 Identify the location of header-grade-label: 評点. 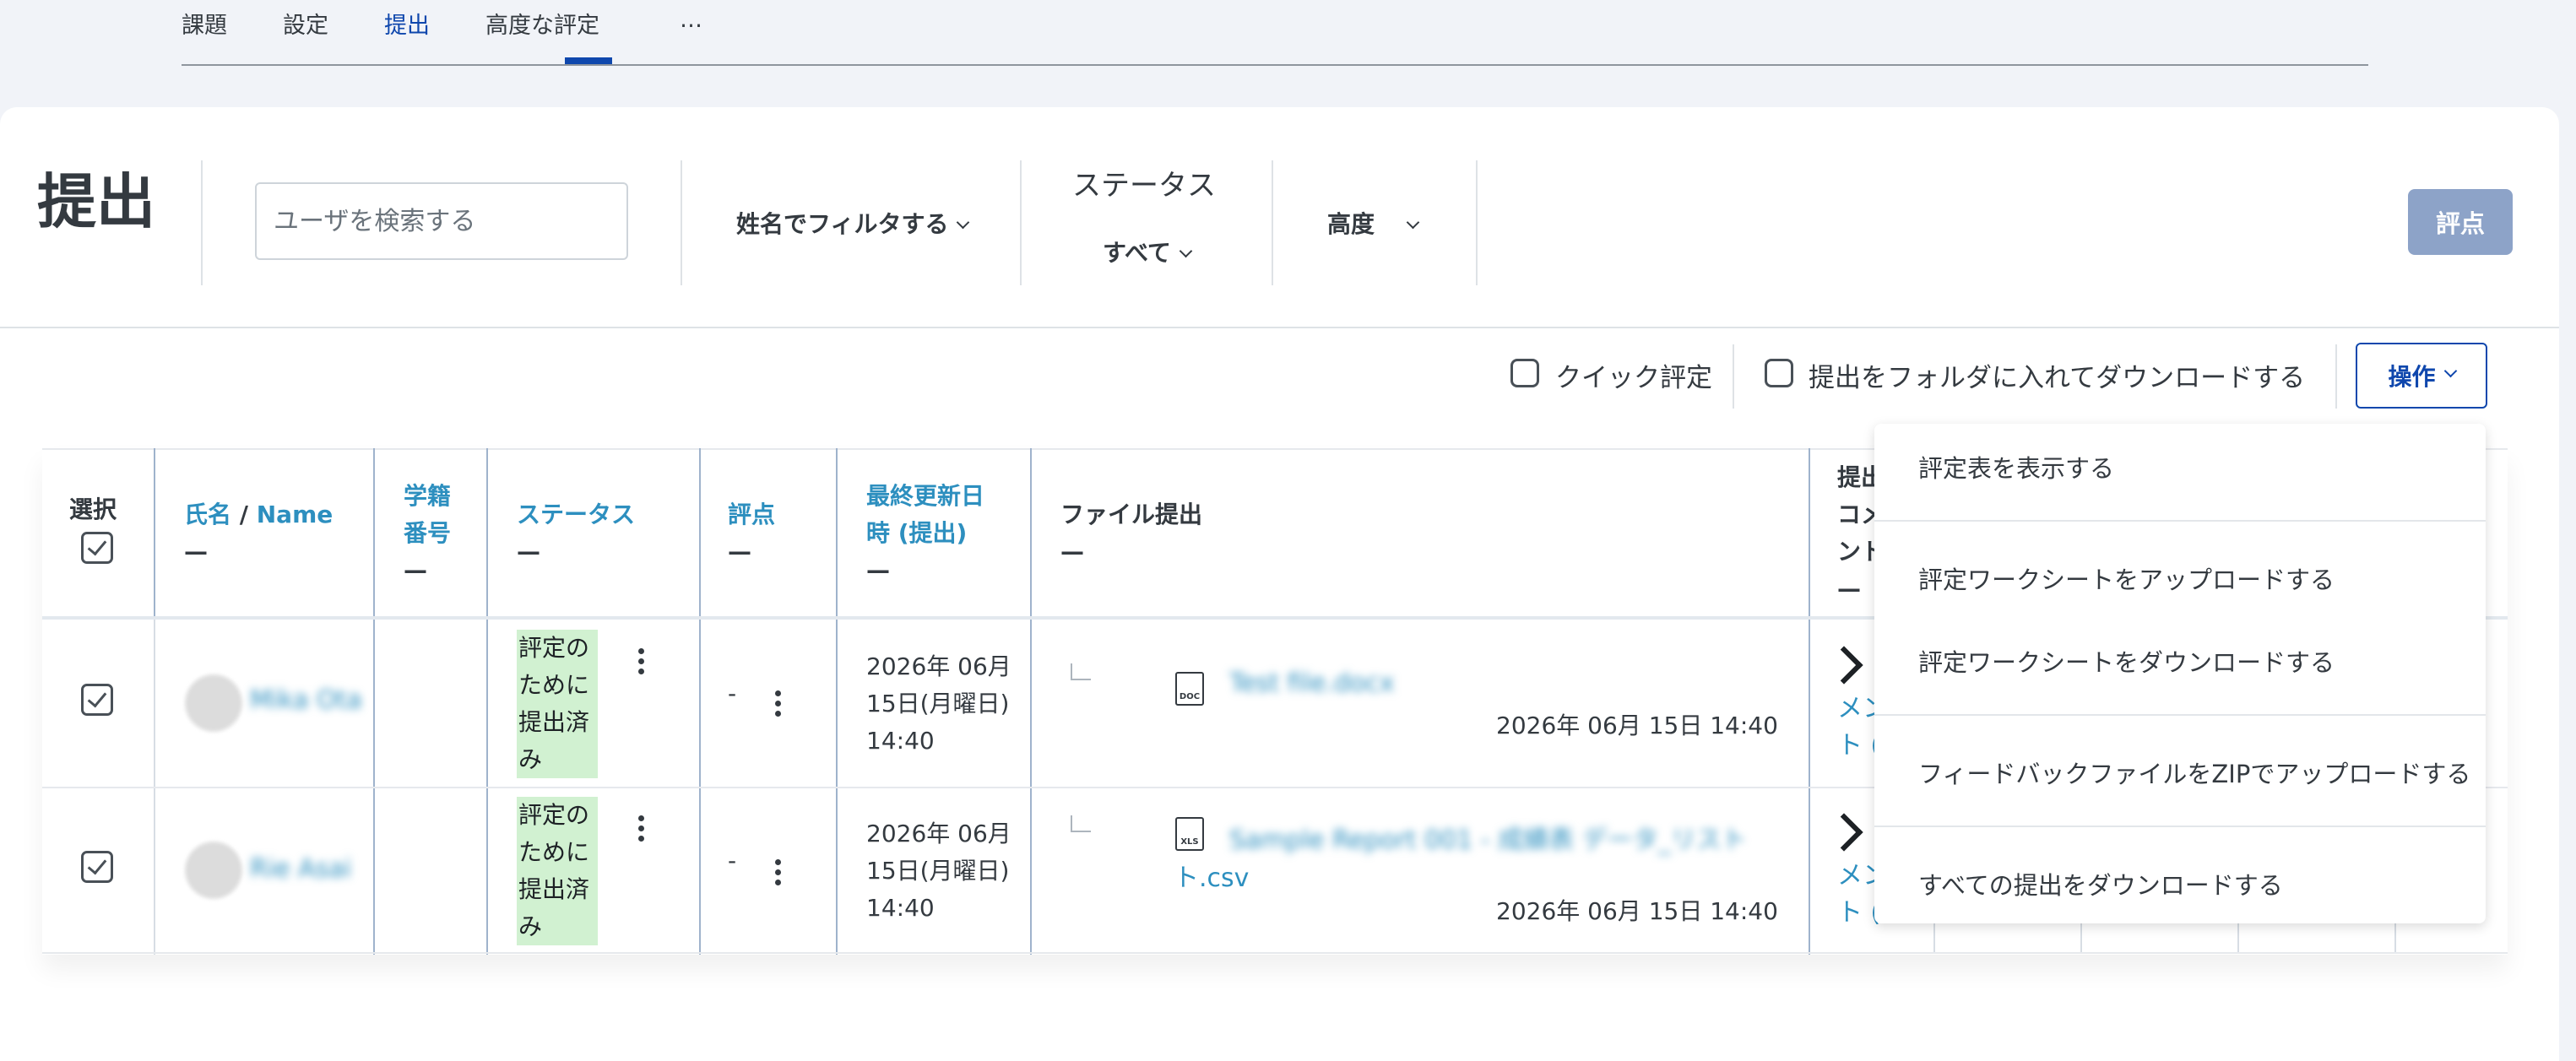
(752, 514).